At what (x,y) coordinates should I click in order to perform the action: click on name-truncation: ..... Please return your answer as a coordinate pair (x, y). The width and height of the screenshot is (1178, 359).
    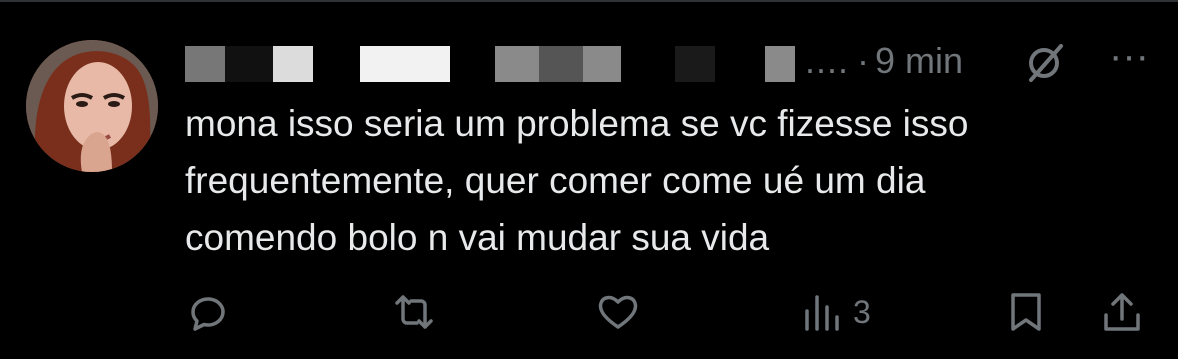
    Looking at the image, I should click on (827, 60).